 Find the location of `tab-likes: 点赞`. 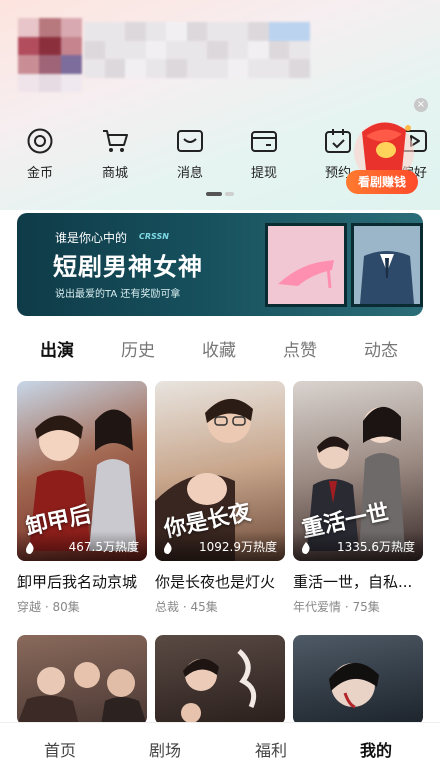

tab-likes: 点赞 is located at coordinates (300, 348).